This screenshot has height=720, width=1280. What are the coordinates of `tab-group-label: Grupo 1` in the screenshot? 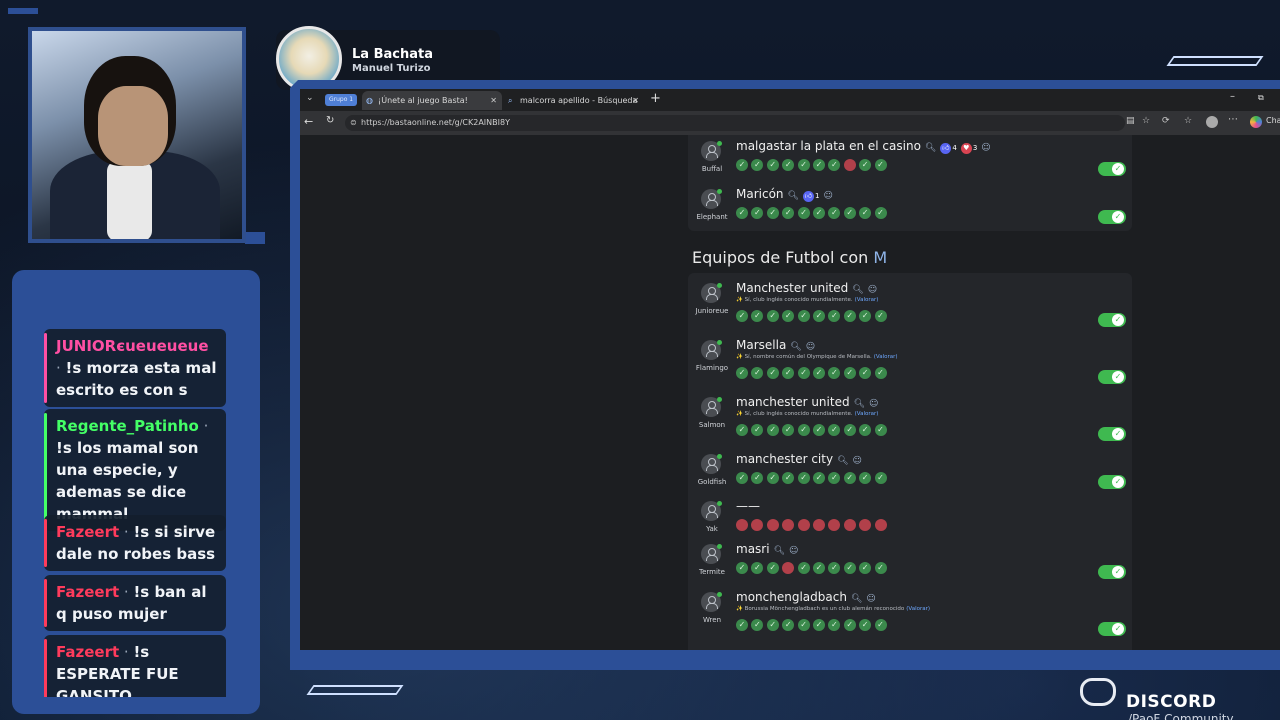 It's located at (341, 100).